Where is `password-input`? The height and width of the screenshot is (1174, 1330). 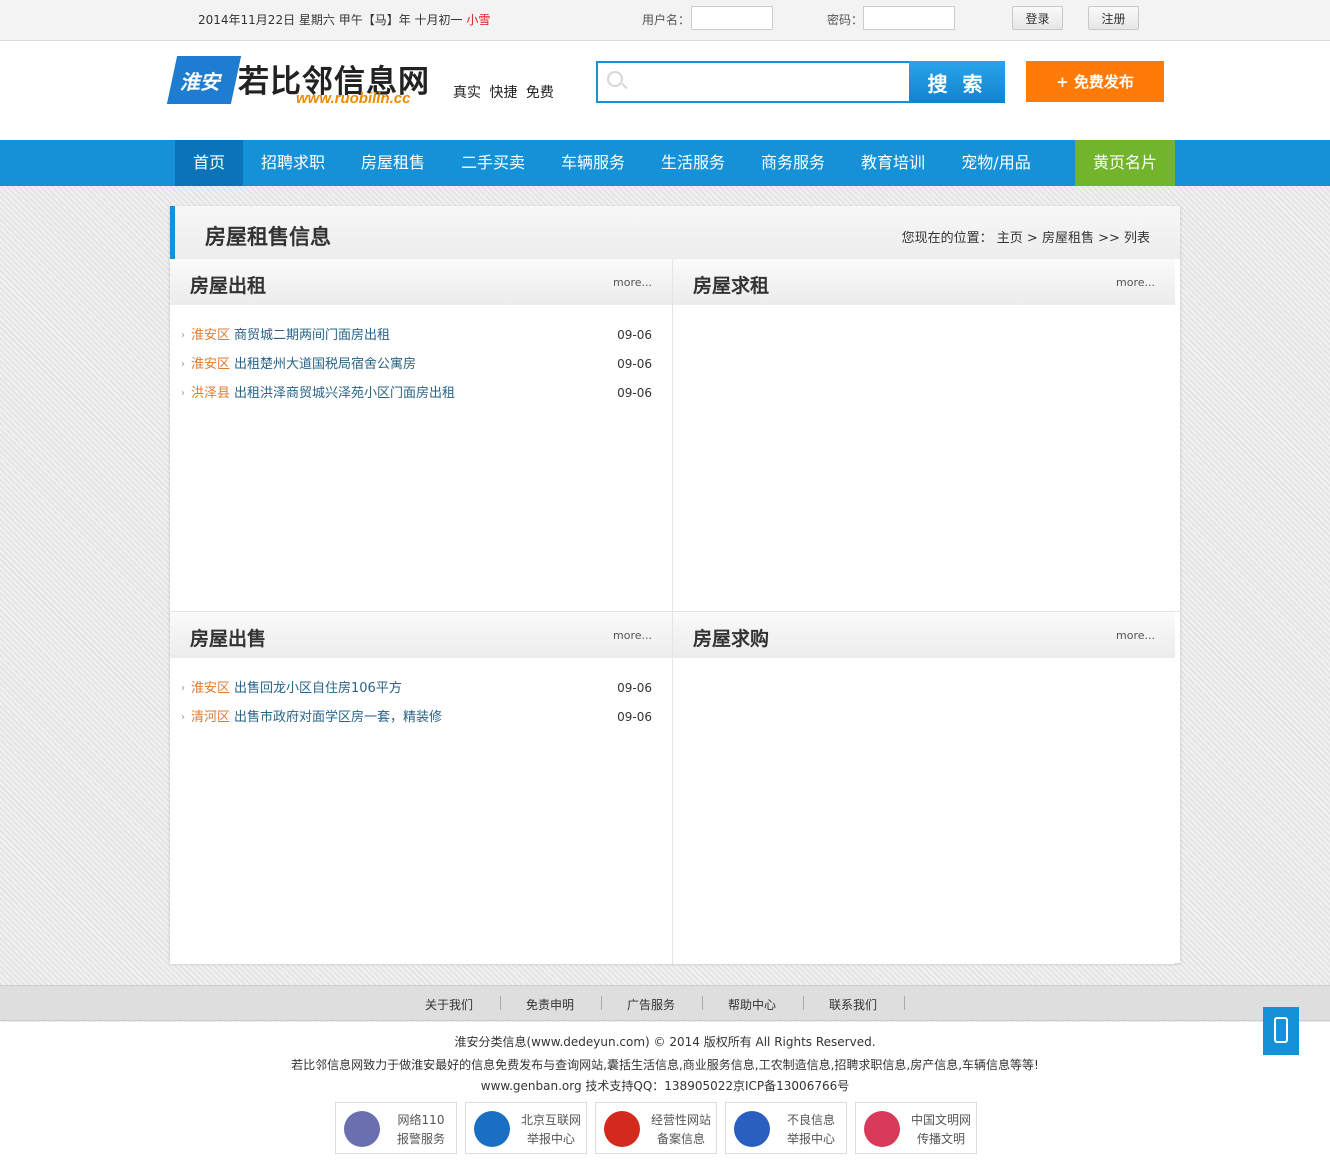 password-input is located at coordinates (909, 18).